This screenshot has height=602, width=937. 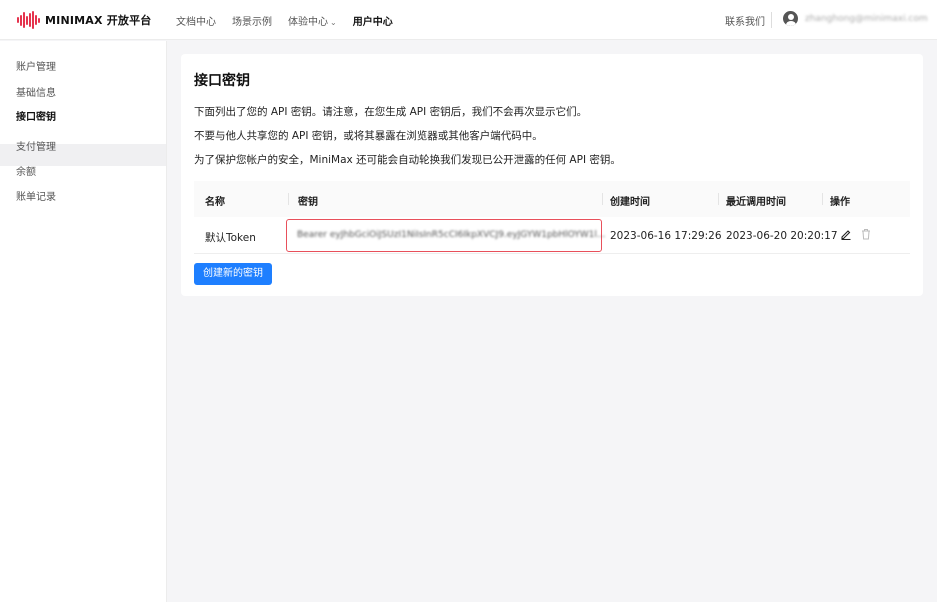 What do you see at coordinates (745, 20) in the screenshot?
I see `contact-link: 联系我们` at bounding box center [745, 20].